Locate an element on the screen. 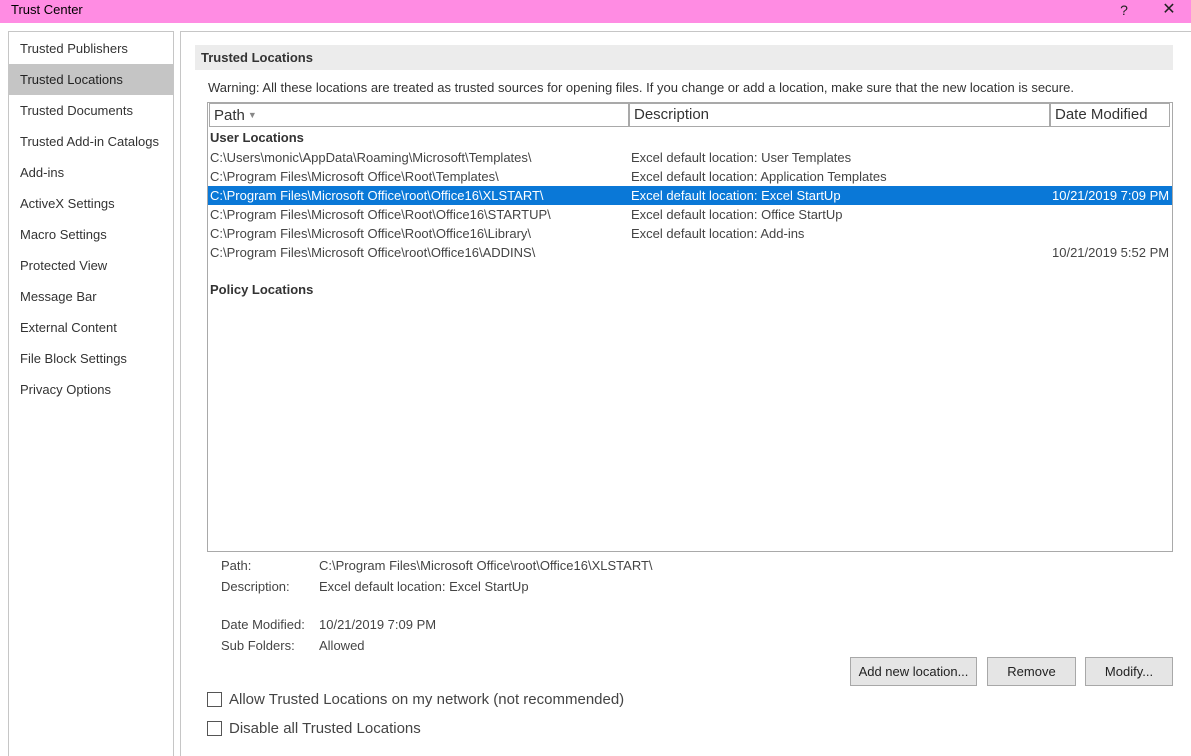  column-header-path-label: Path is located at coordinates (229, 115).